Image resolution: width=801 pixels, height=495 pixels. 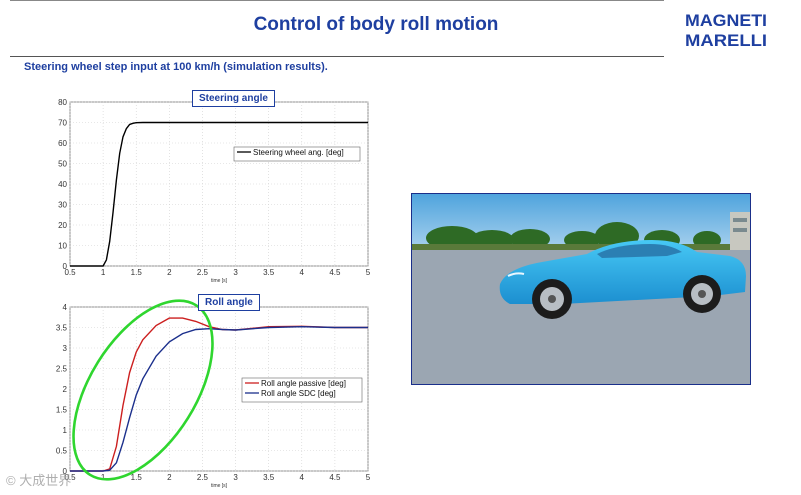 What do you see at coordinates (62, 205) in the screenshot?
I see `y-tick-label: 30` at bounding box center [62, 205].